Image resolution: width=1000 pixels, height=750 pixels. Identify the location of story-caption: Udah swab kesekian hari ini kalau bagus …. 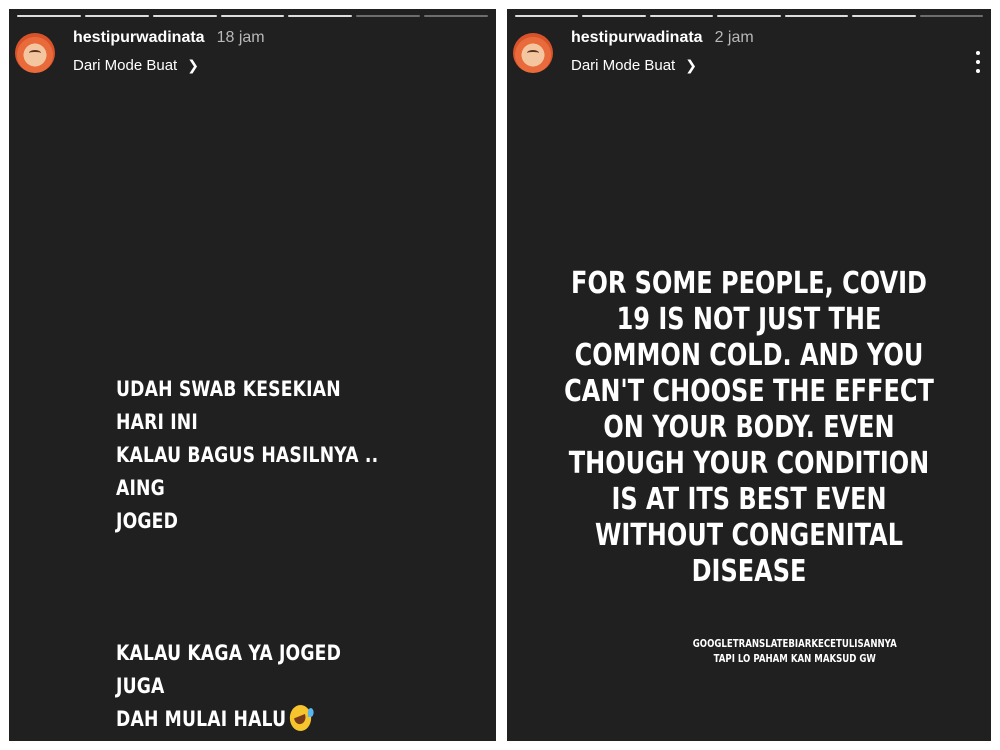
(255, 540).